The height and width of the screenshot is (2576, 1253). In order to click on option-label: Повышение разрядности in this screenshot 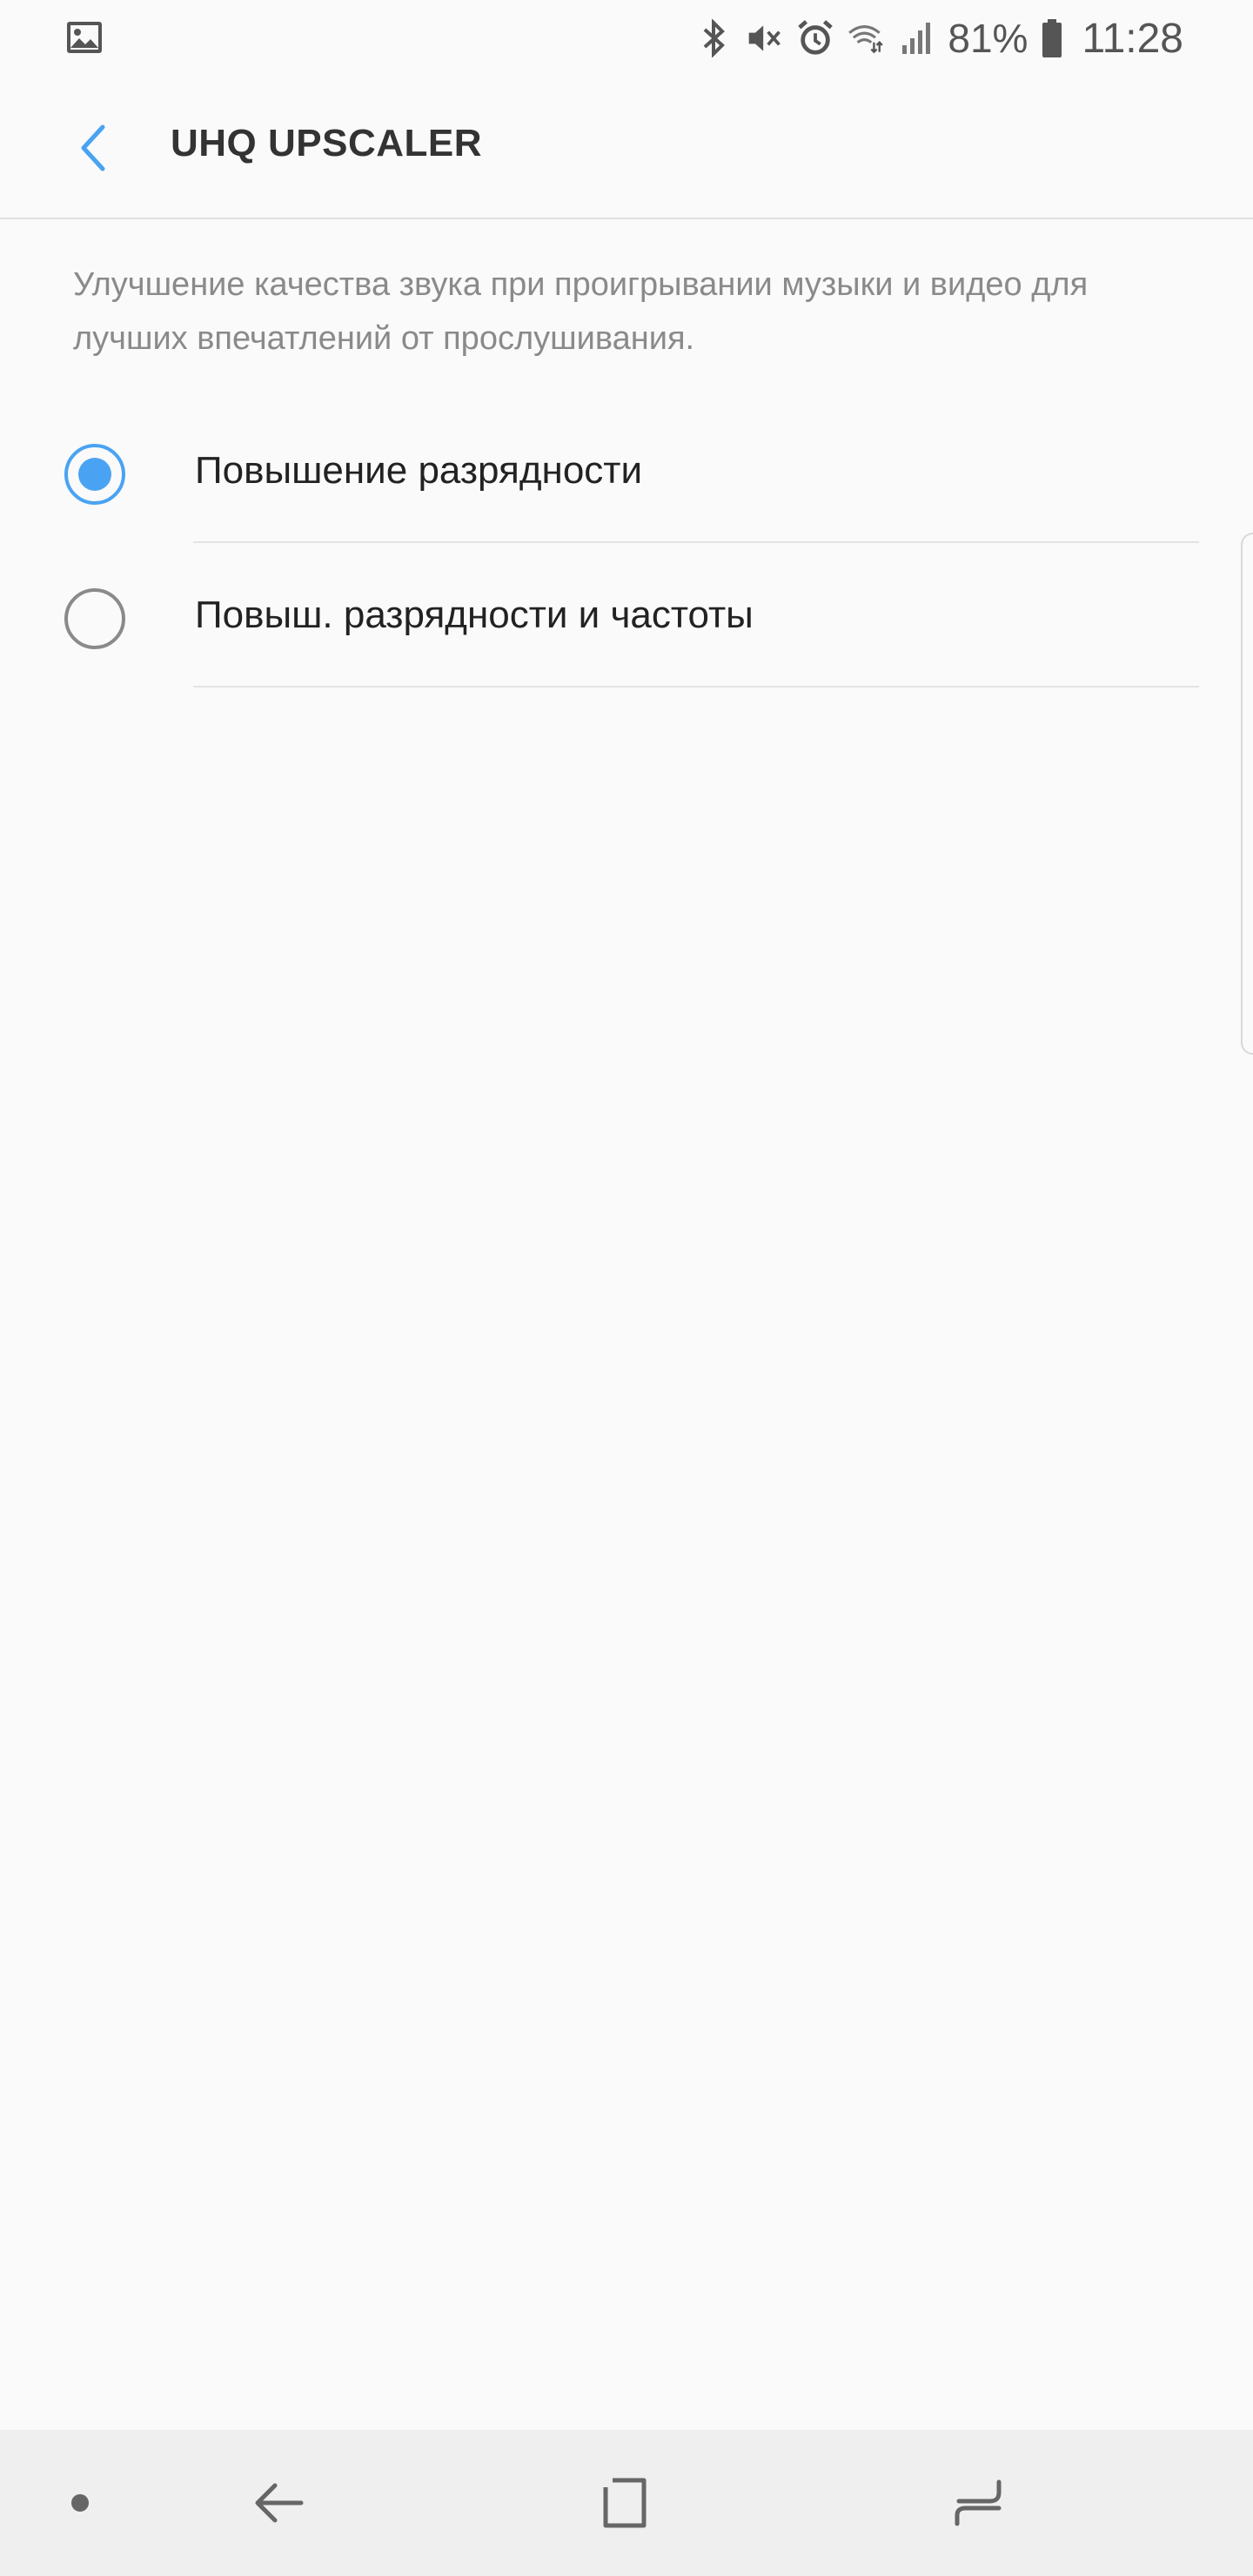, I will do `click(419, 470)`.